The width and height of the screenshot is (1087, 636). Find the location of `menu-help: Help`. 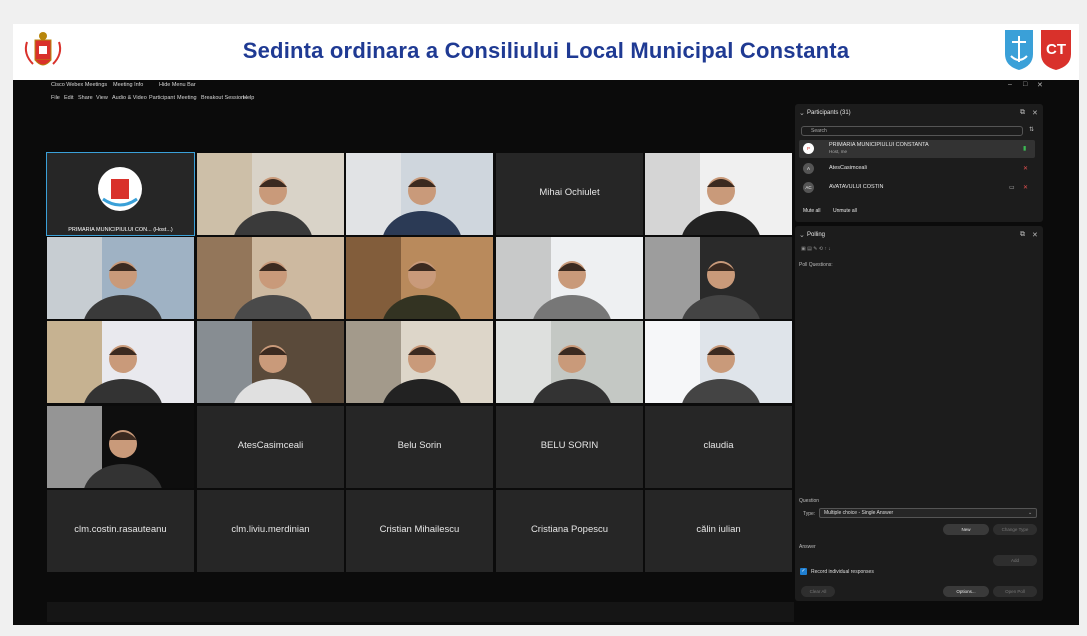

menu-help: Help is located at coordinates (248, 98).